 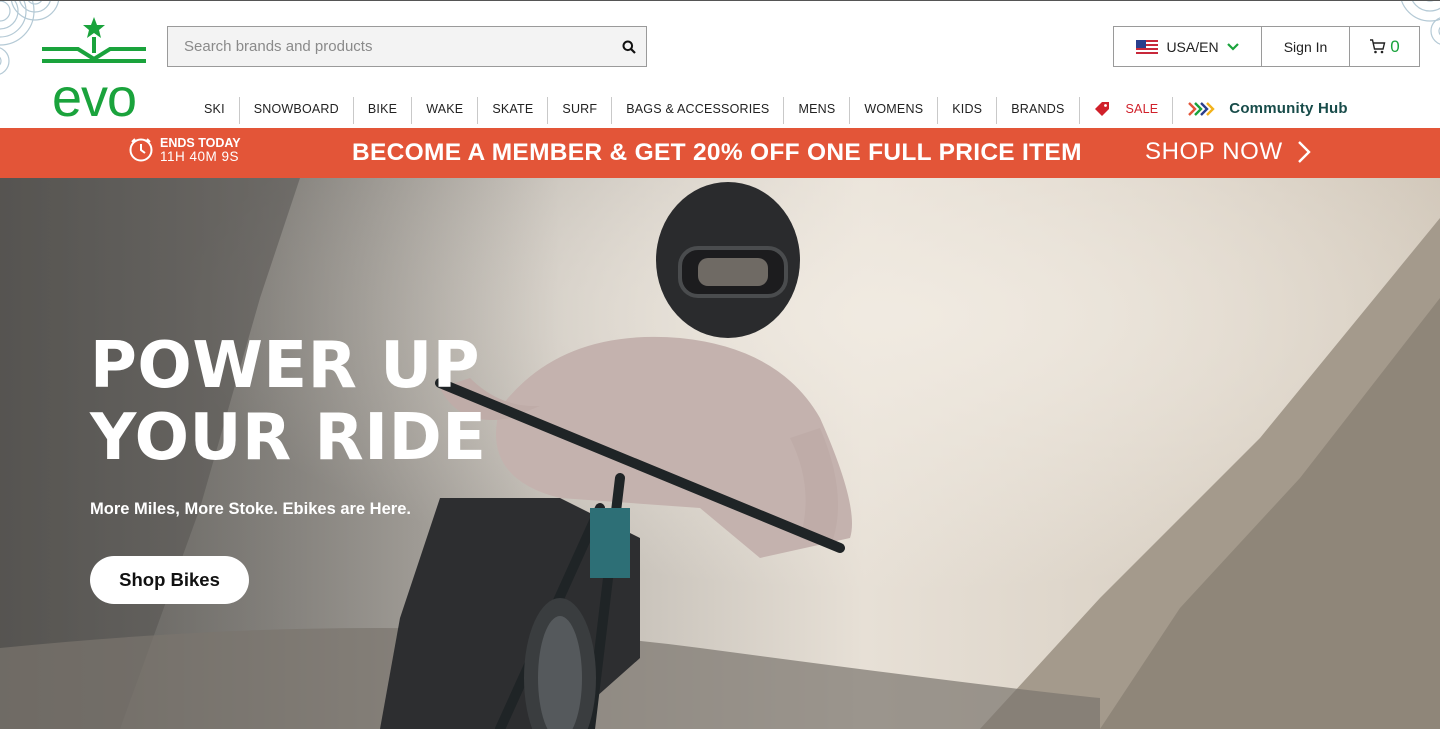 I want to click on sign-in-button: Sign In, so click(x=1306, y=46).